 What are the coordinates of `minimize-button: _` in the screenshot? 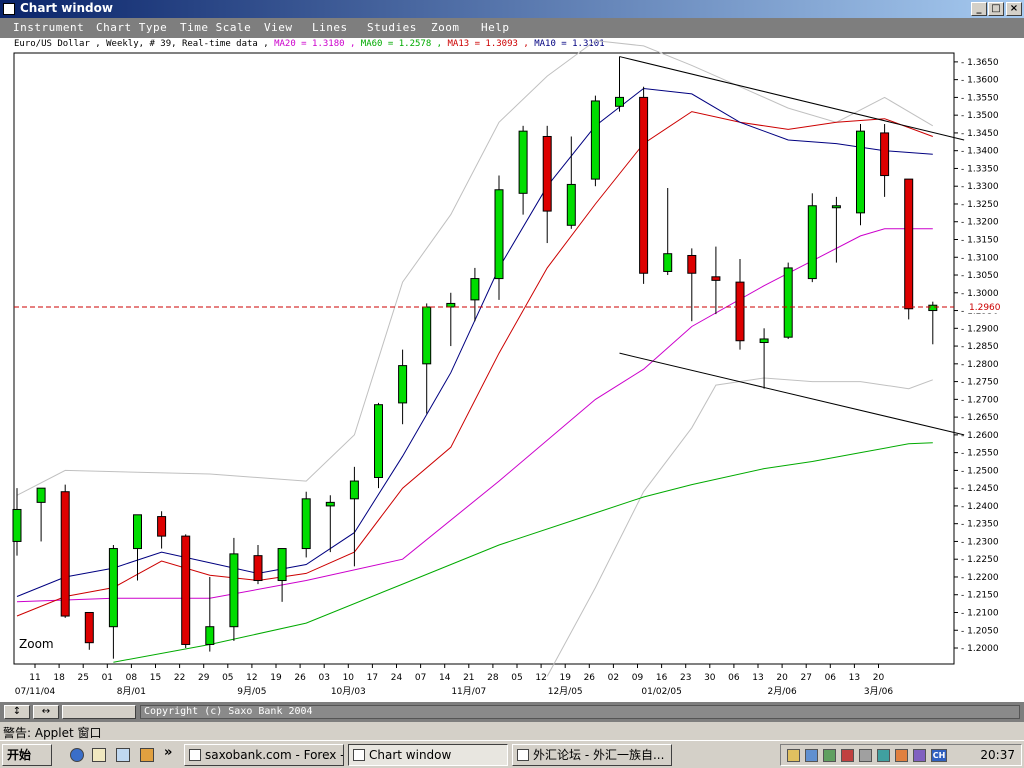 It's located at (979, 9).